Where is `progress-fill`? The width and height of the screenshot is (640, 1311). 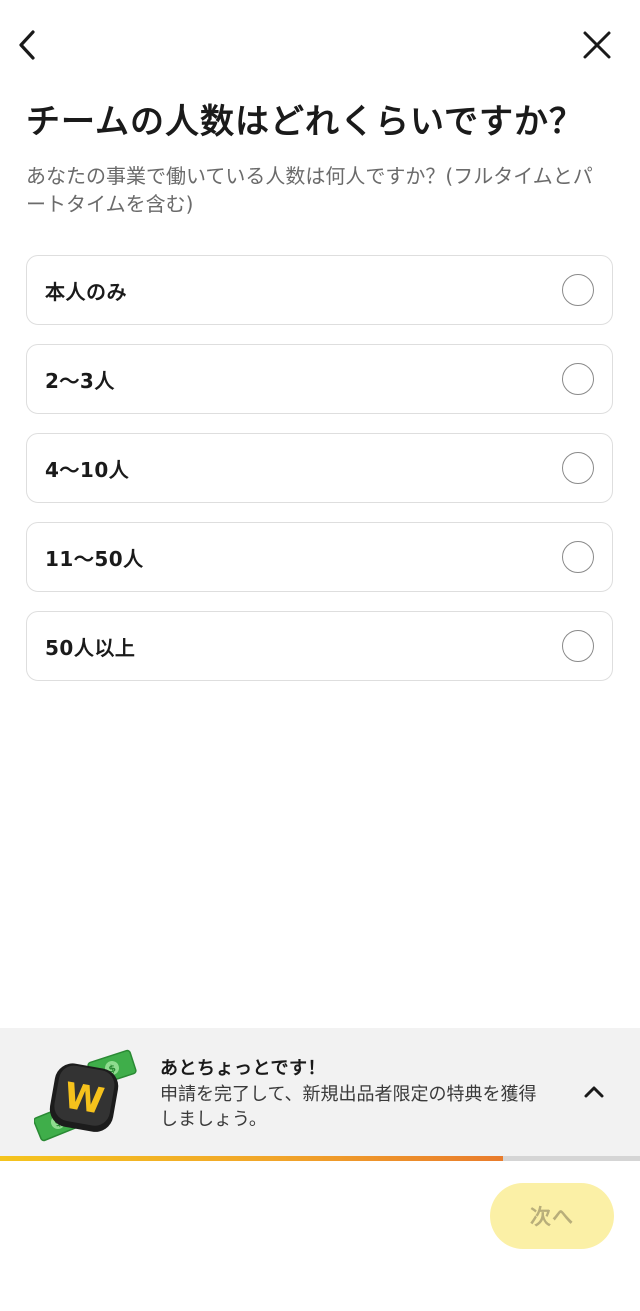 progress-fill is located at coordinates (252, 1158).